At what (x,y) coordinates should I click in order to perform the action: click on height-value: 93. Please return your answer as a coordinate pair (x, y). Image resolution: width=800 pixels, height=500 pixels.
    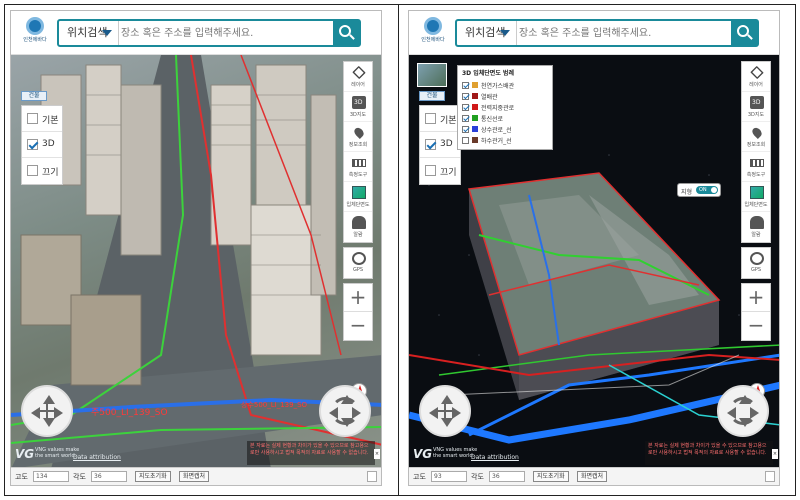
    Looking at the image, I should click on (449, 476).